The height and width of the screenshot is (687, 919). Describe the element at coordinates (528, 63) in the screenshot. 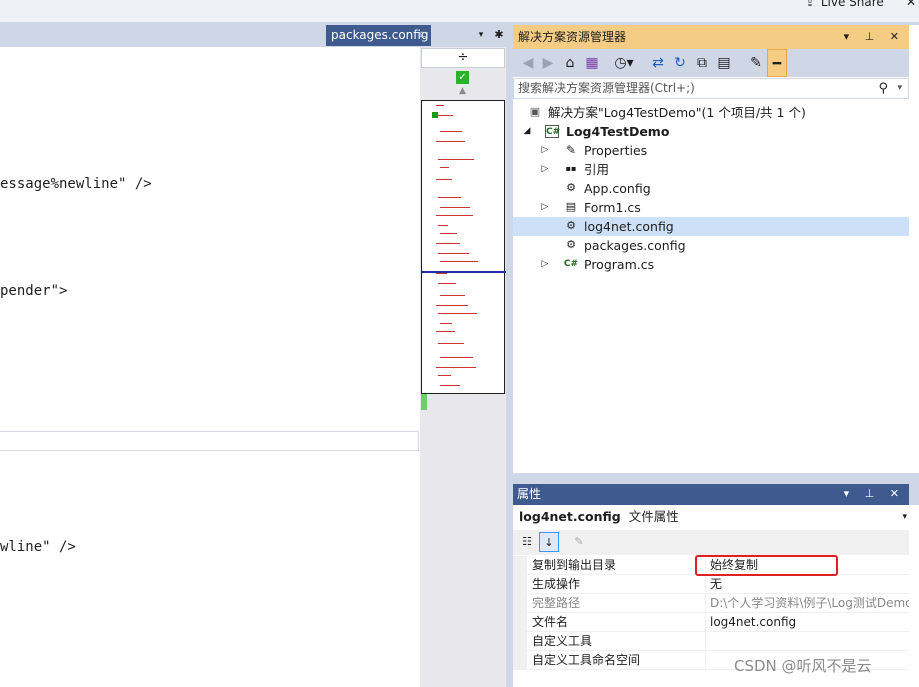

I see `back-icon: ◀` at that location.